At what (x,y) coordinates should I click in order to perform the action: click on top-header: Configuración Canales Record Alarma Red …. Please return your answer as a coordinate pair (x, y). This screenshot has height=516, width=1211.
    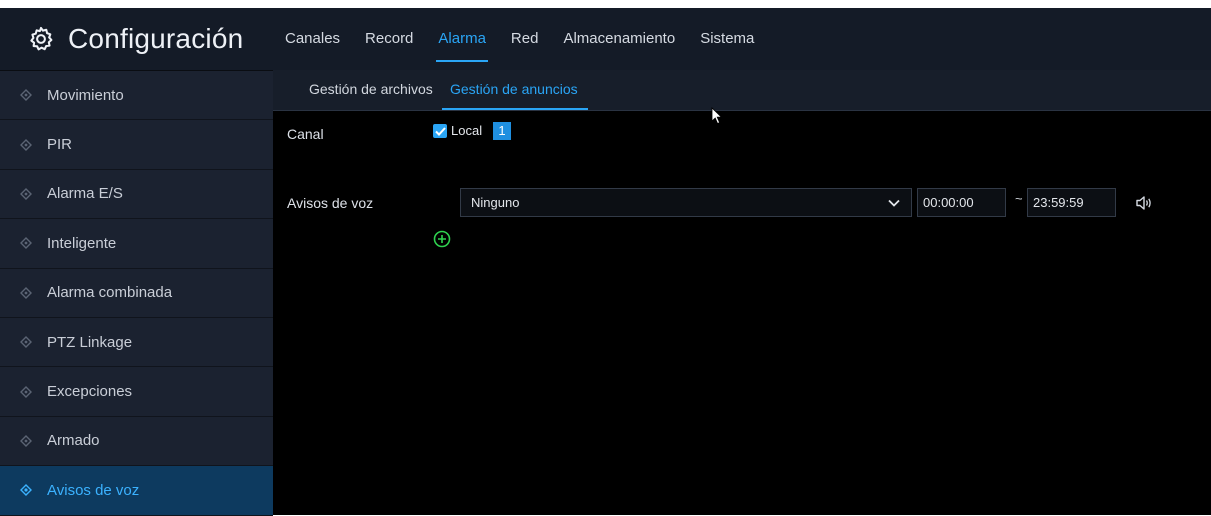
    Looking at the image, I should click on (605, 39).